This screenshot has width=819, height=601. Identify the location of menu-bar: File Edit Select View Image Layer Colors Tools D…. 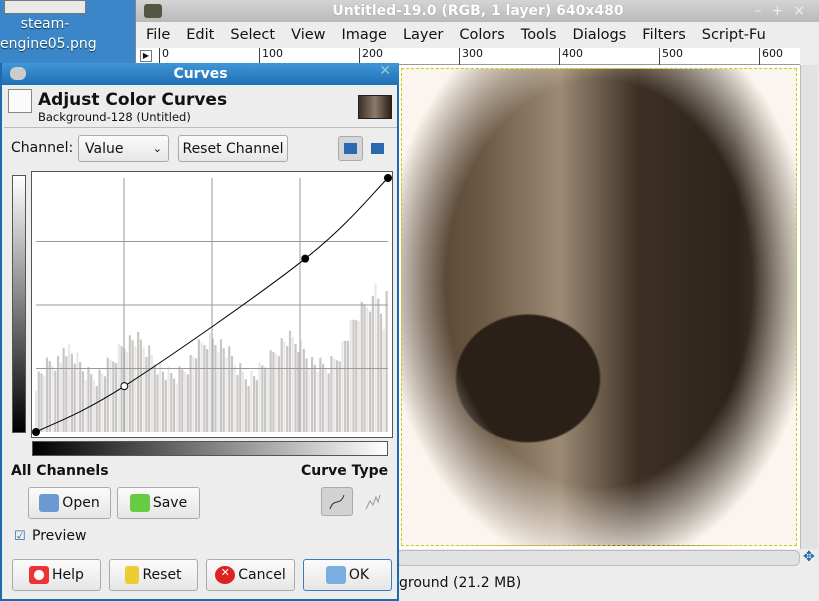
(477, 35).